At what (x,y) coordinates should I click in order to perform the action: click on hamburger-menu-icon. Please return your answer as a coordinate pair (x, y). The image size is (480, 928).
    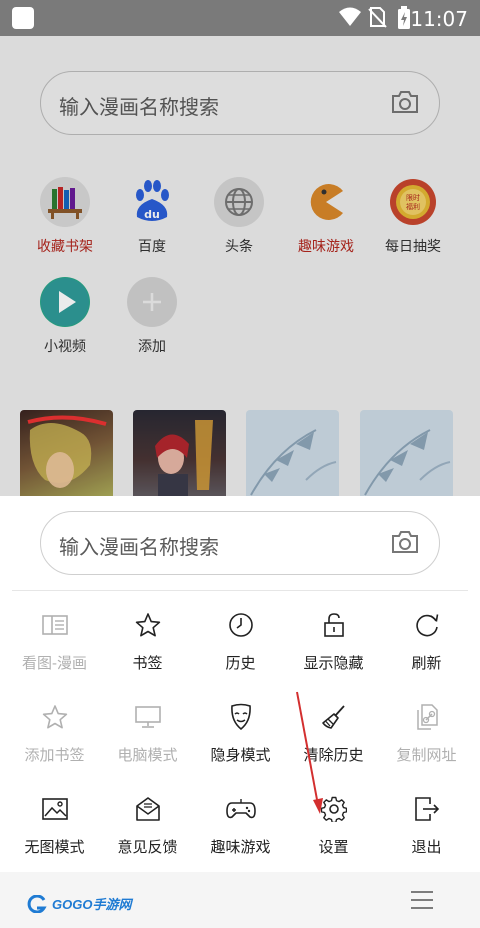
    Looking at the image, I should click on (422, 900).